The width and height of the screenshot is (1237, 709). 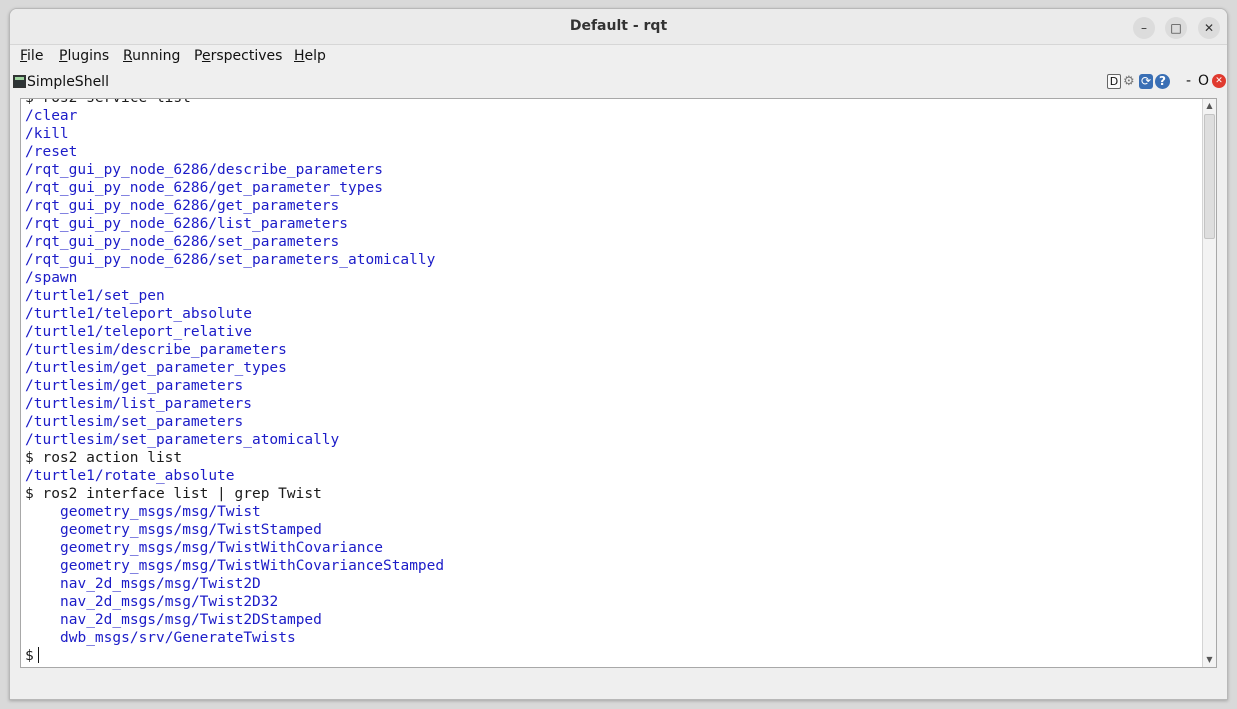 I want to click on title-bar: Default - rqt – □ ✕, so click(x=618, y=27).